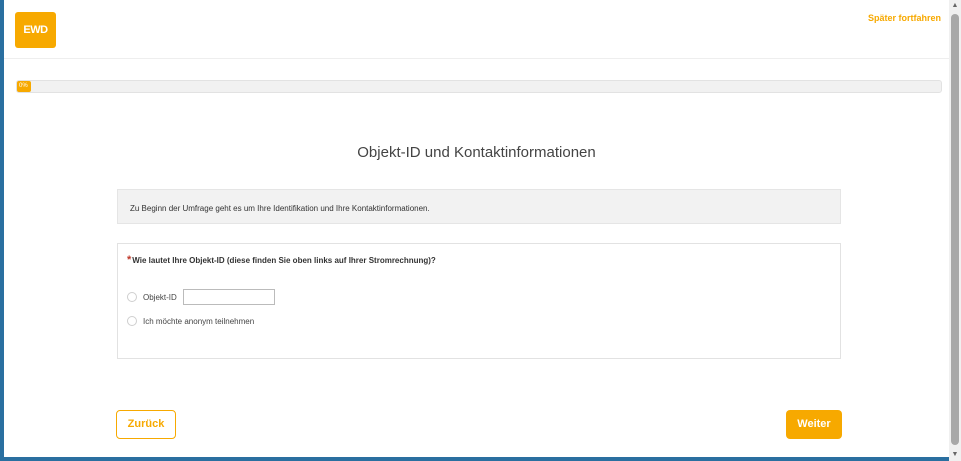 This screenshot has width=961, height=461. What do you see at coordinates (199, 321) in the screenshot?
I see `option-anonymous-label: Ich möchte anonym teilnehmen` at bounding box center [199, 321].